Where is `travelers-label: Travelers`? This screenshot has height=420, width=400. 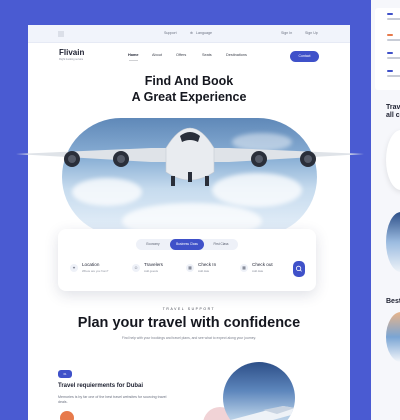
travelers-label: Travelers is located at coordinates (153, 264).